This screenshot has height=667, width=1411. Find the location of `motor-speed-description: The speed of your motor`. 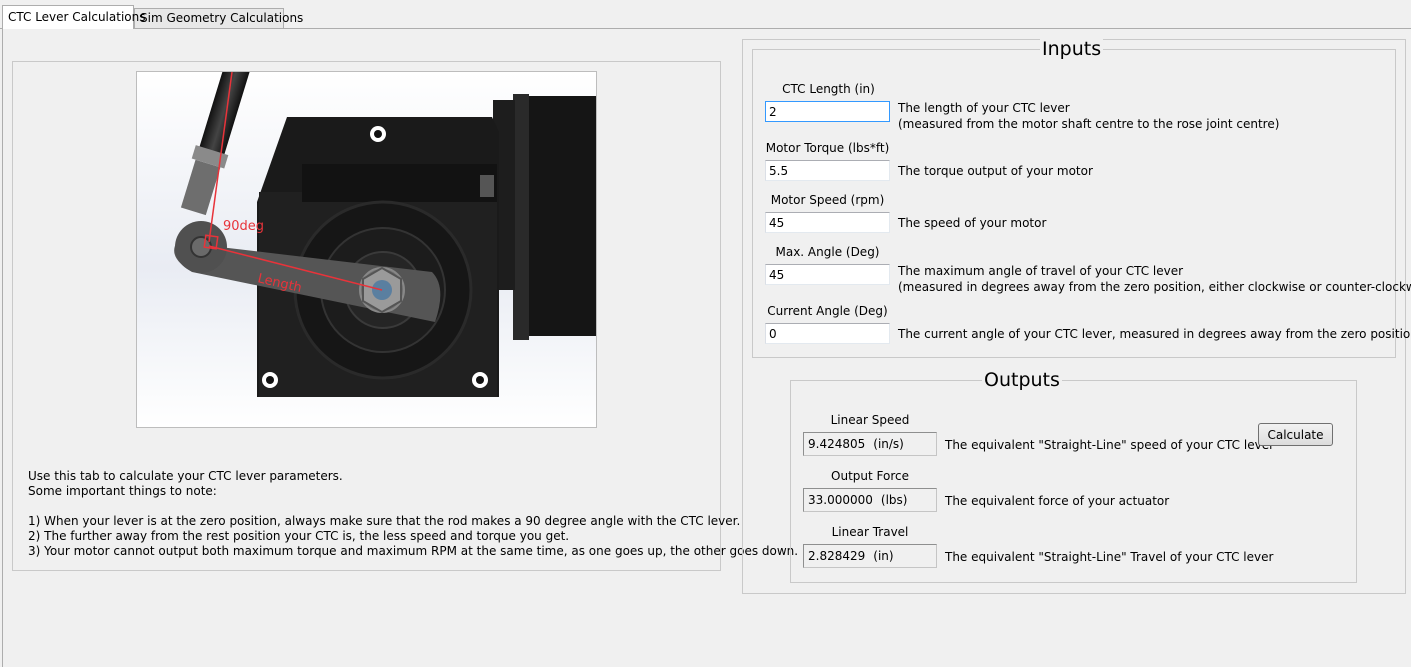

motor-speed-description: The speed of your motor is located at coordinates (972, 223).